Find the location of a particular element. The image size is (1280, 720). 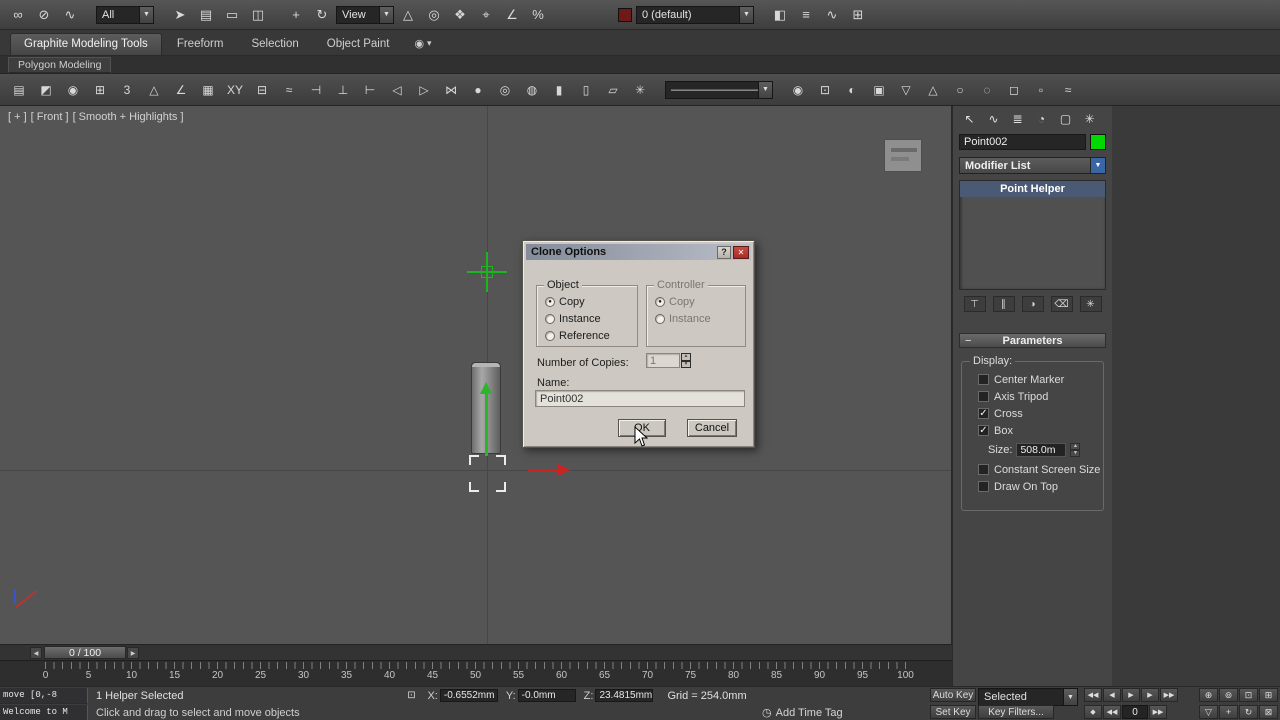

coord-z-field: 23.4815mm is located at coordinates (624, 695).